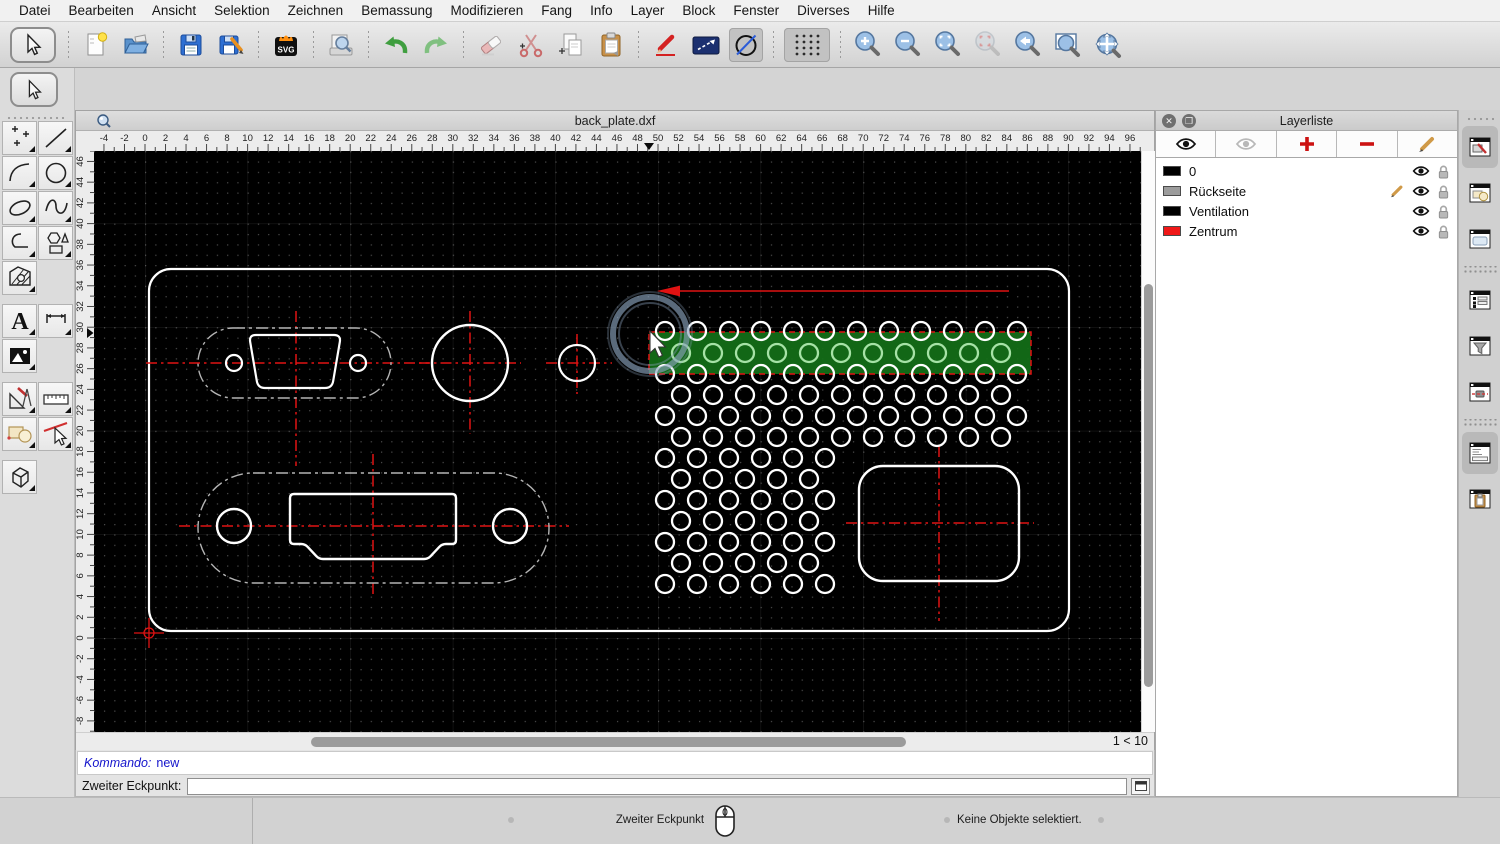 The image size is (1500, 844). What do you see at coordinates (988, 45) in the screenshot?
I see `zoom-selection-button` at bounding box center [988, 45].